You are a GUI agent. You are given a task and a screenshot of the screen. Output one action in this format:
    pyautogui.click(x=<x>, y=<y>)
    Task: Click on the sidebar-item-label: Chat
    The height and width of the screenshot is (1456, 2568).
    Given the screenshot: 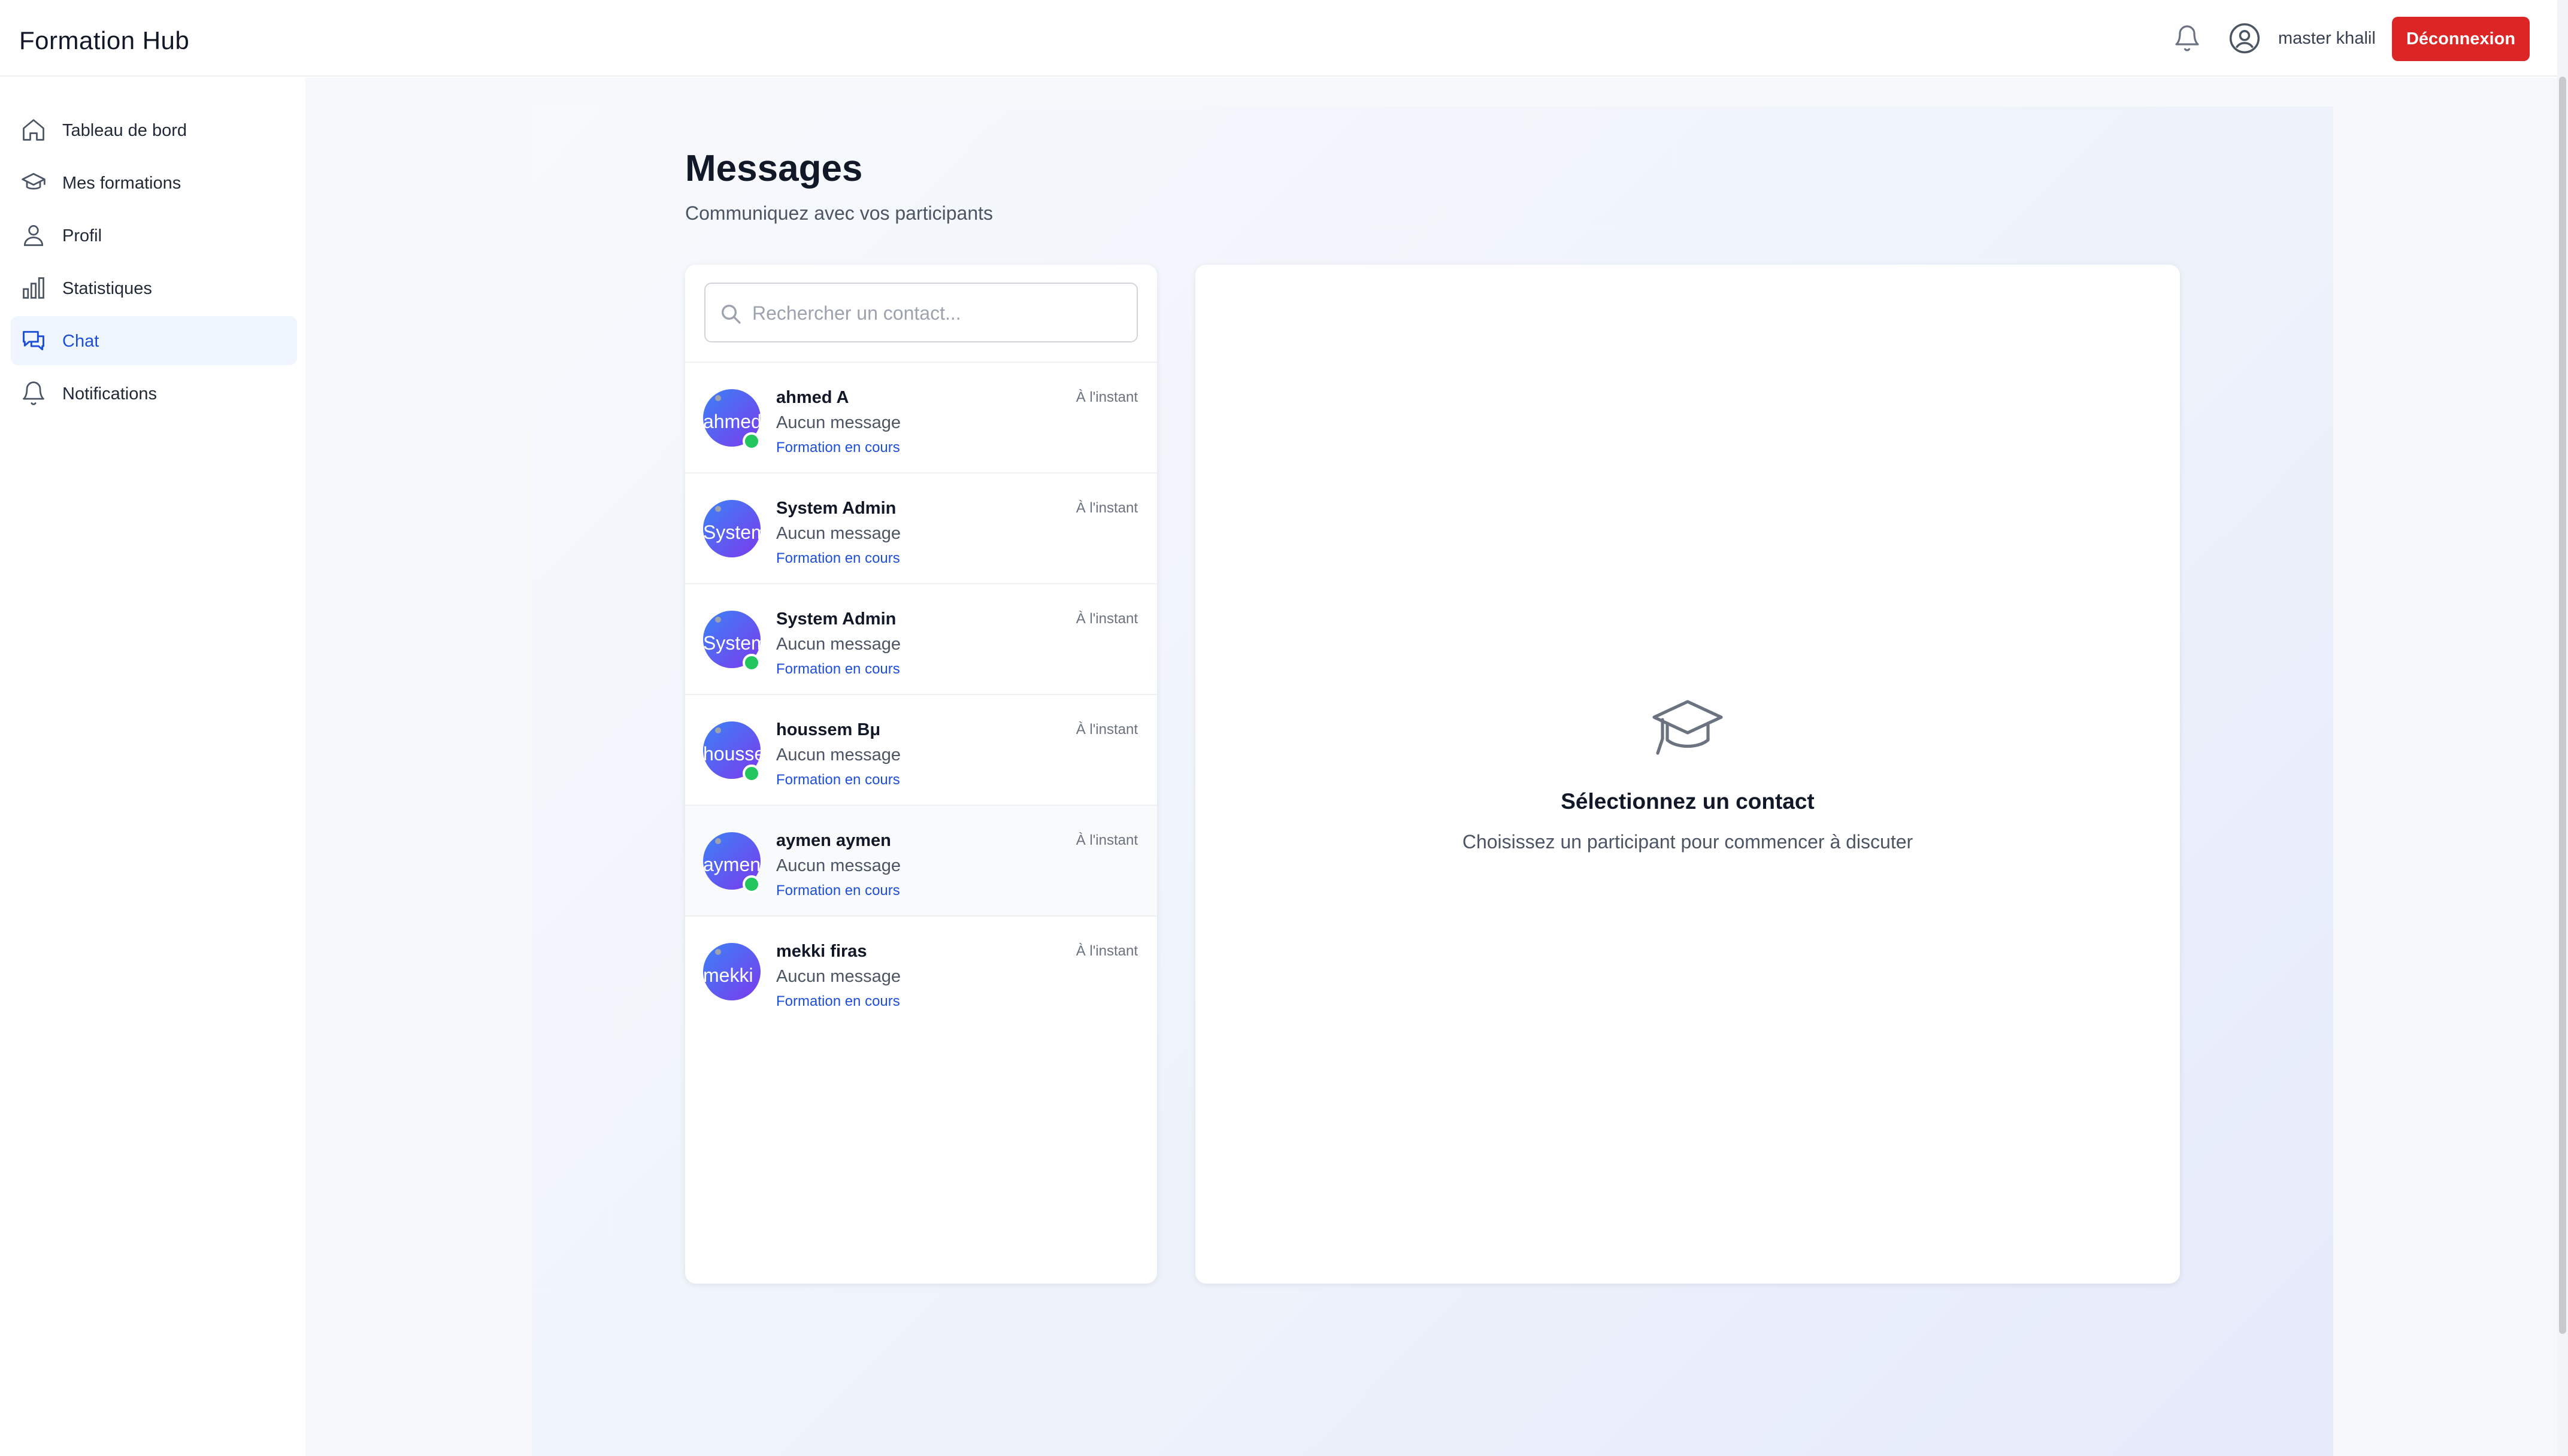 What is the action you would take?
    pyautogui.click(x=80, y=342)
    